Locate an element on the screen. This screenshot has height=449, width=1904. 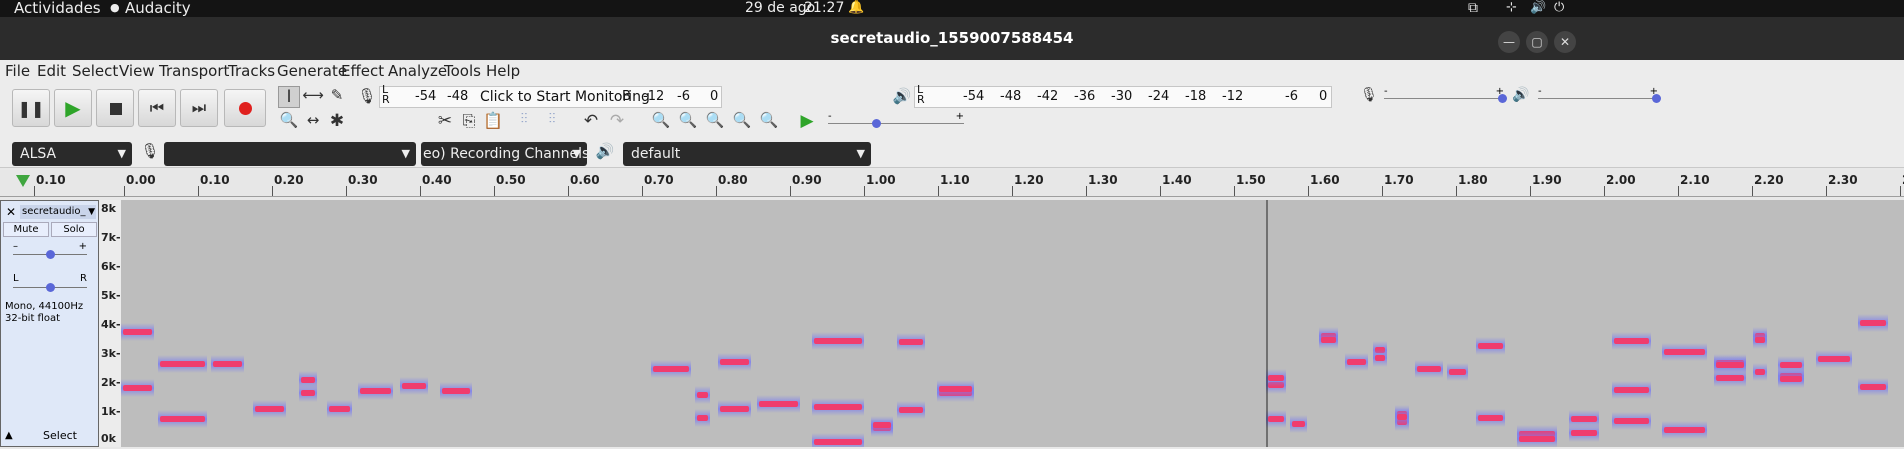
paste-icon: 📋 is located at coordinates (493, 122).